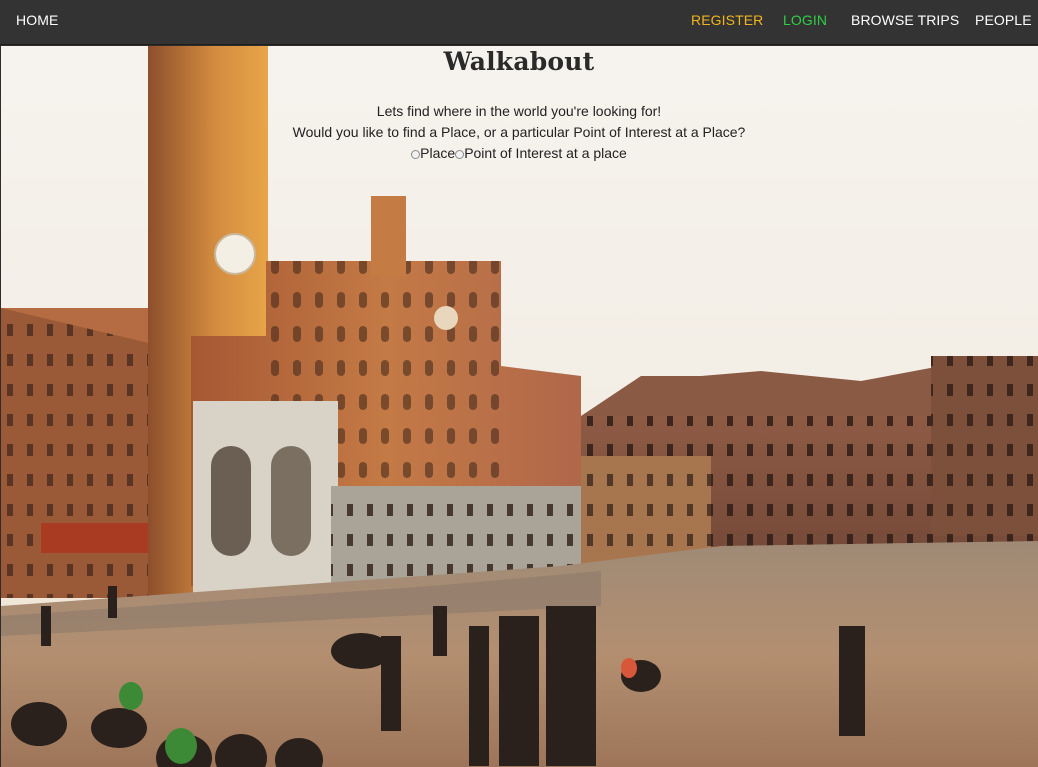 Image resolution: width=1038 pixels, height=767 pixels. Describe the element at coordinates (519, 22) in the screenshot. I see `top-navbar: HOME REGISTER LOGIN BROWSE TRIPS PEOPLE` at that location.